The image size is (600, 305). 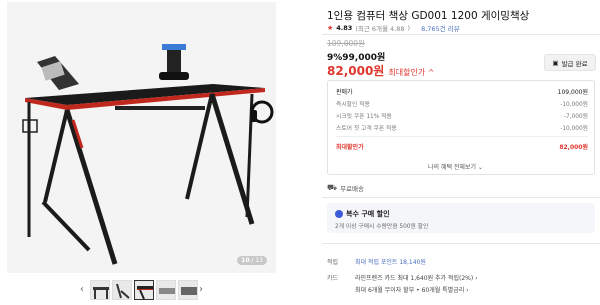 What do you see at coordinates (344, 28) in the screenshot?
I see `rating-score: 4.83` at bounding box center [344, 28].